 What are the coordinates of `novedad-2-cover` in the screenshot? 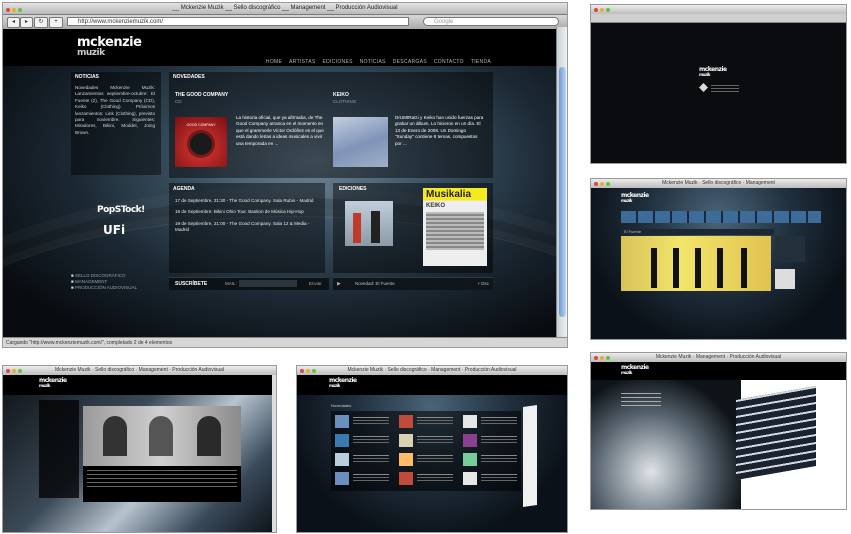 It's located at (360, 142).